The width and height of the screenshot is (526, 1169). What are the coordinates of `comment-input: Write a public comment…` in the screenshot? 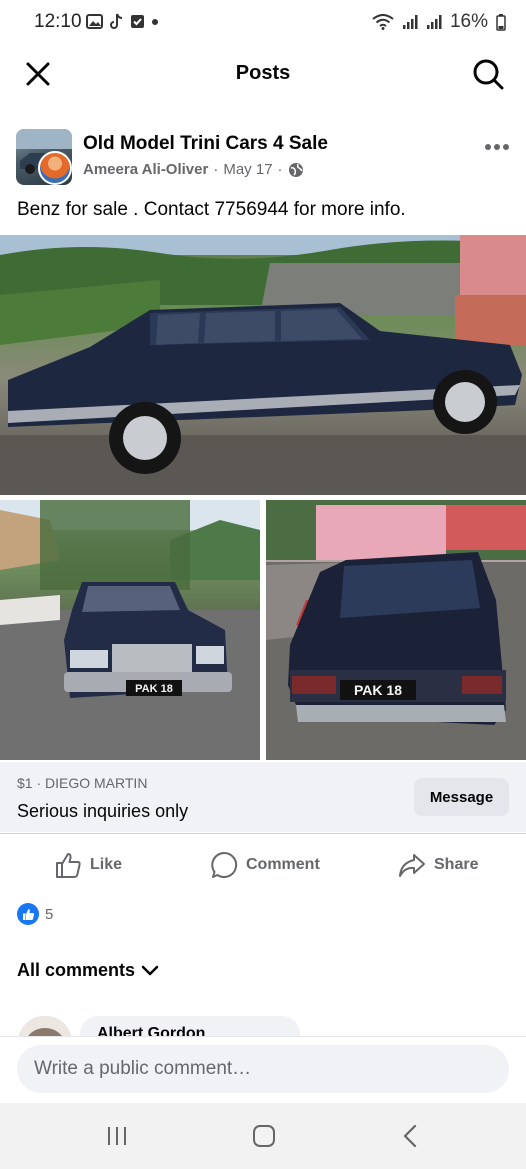 It's located at (263, 1069).